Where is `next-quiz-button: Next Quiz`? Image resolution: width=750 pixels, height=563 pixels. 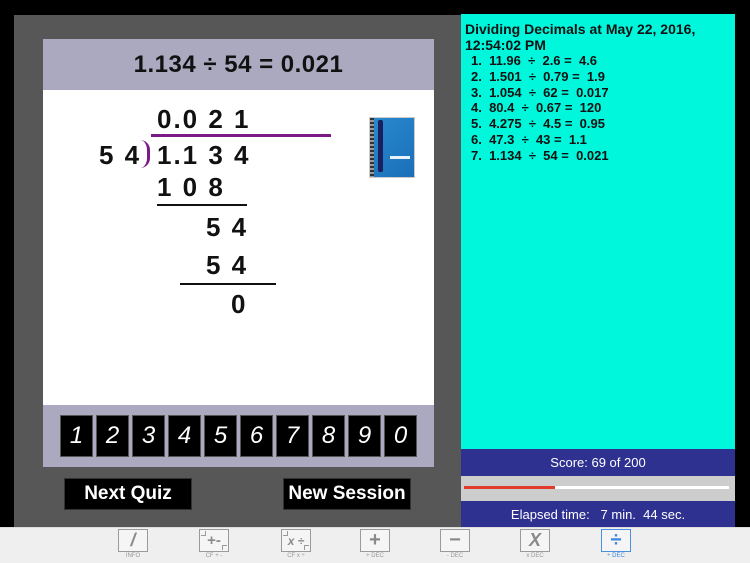 next-quiz-button: Next Quiz is located at coordinates (128, 494).